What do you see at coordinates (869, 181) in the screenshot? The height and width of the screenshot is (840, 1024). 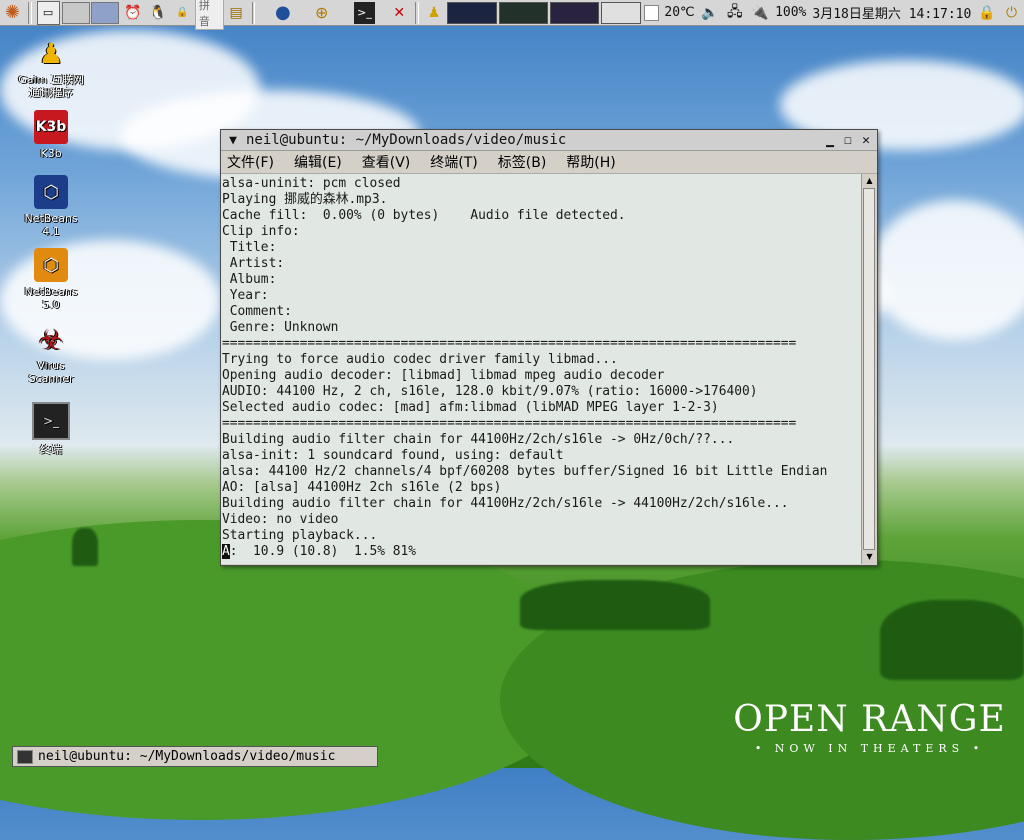 I see `scroll-up-icon: ▲` at bounding box center [869, 181].